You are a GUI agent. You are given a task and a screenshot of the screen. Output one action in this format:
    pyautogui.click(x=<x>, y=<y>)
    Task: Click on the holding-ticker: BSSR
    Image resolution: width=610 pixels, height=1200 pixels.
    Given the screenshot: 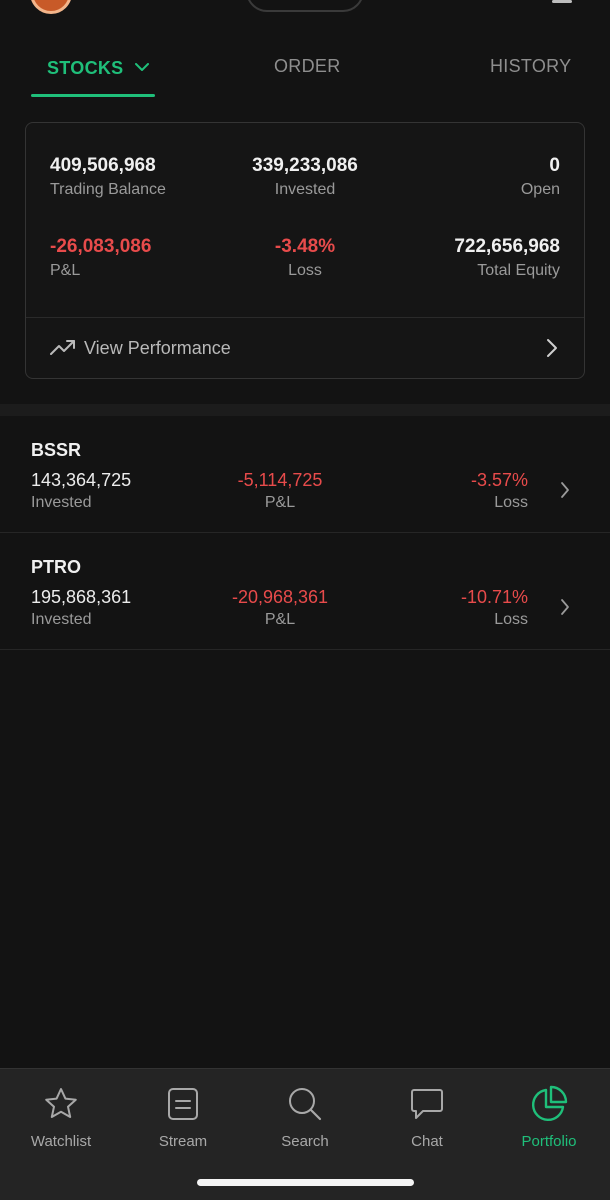 What is the action you would take?
    pyautogui.click(x=56, y=450)
    